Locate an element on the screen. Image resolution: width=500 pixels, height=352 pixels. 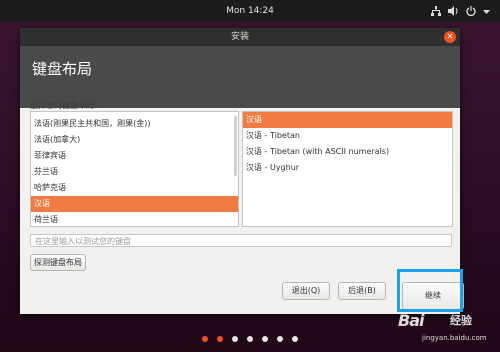
top-panel: Mon 14:24 is located at coordinates (250, 11).